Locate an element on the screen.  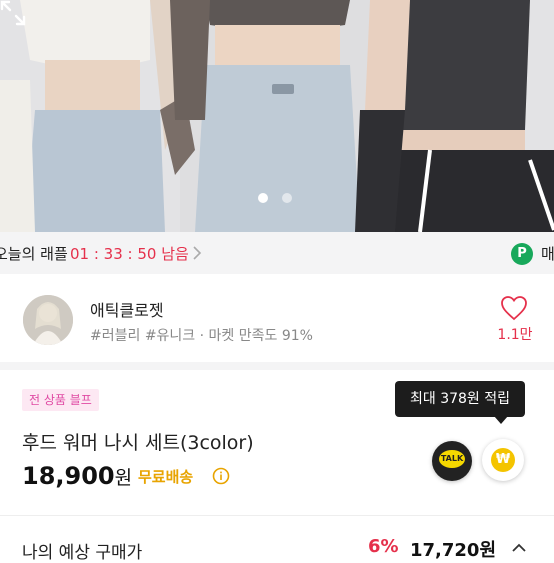
shop-avatar is located at coordinates (48, 320).